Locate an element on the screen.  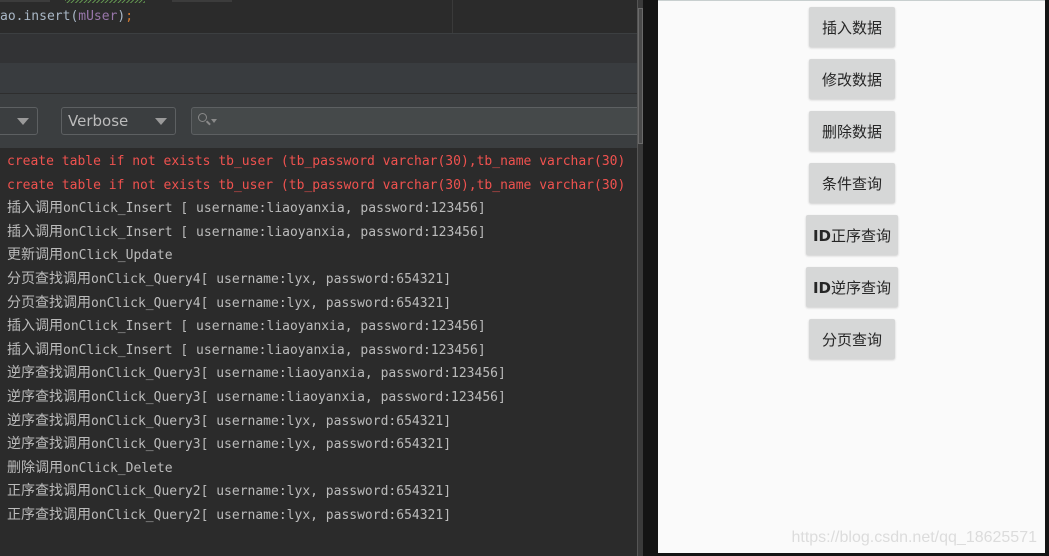
log-line-tag: 更新调用 is located at coordinates (35, 255).